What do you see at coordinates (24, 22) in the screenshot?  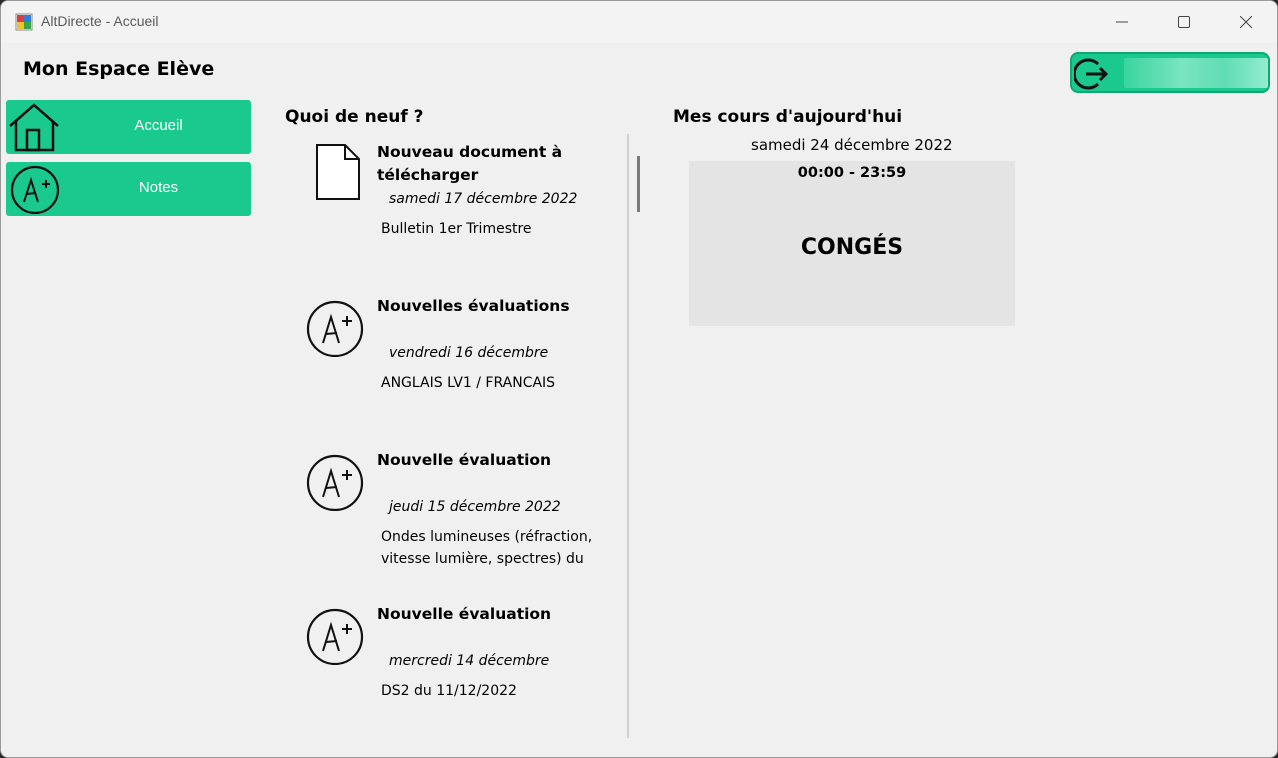 I see `app-icon` at bounding box center [24, 22].